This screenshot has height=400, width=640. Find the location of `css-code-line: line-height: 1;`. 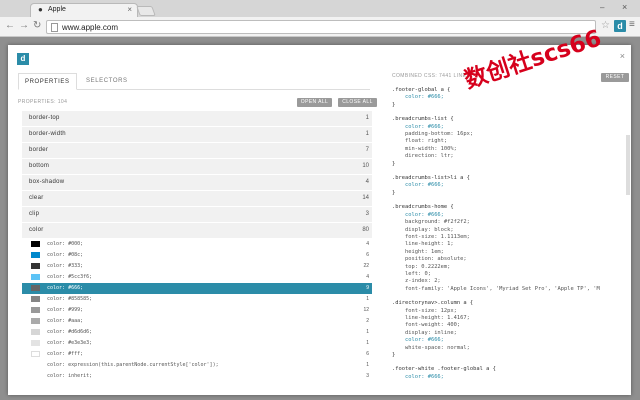

css-code-line: line-height: 1; is located at coordinates (423, 244).